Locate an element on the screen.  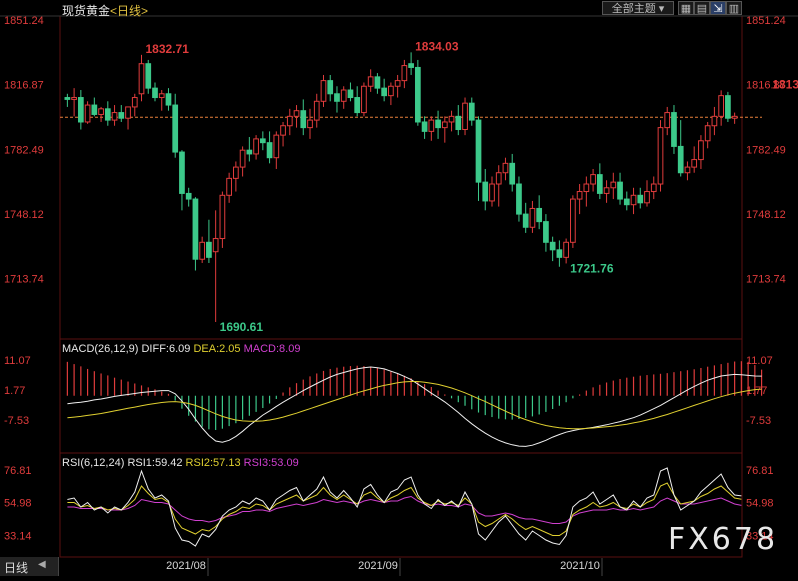
price-annotation: 1832.71 is located at coordinates (168, 49).